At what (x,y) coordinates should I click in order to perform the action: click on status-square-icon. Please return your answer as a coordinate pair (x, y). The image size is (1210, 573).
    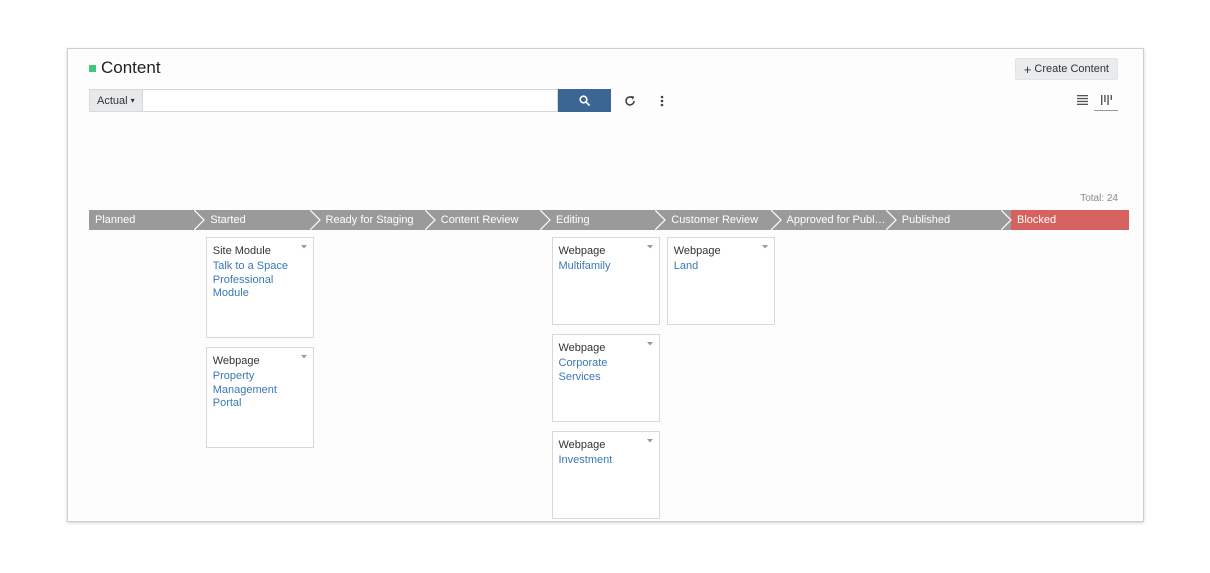
    Looking at the image, I should click on (92, 68).